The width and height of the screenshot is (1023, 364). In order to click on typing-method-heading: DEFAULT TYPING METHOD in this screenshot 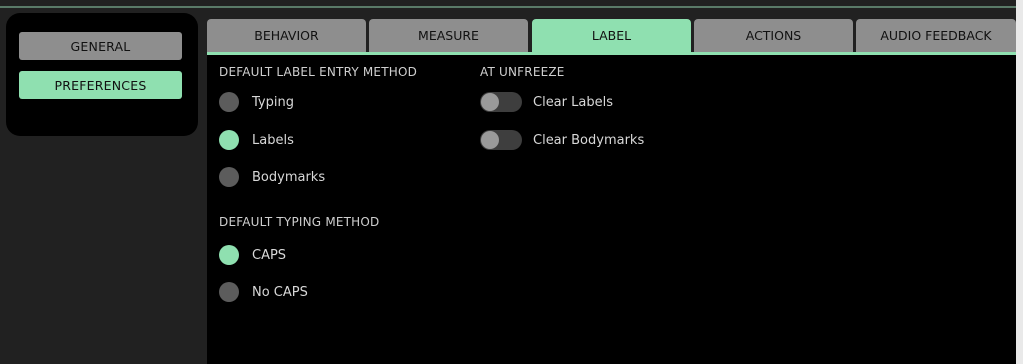, I will do `click(299, 222)`.